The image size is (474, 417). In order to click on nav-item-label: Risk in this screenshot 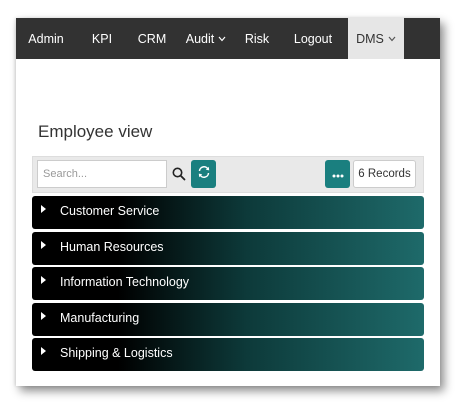, I will do `click(257, 38)`.